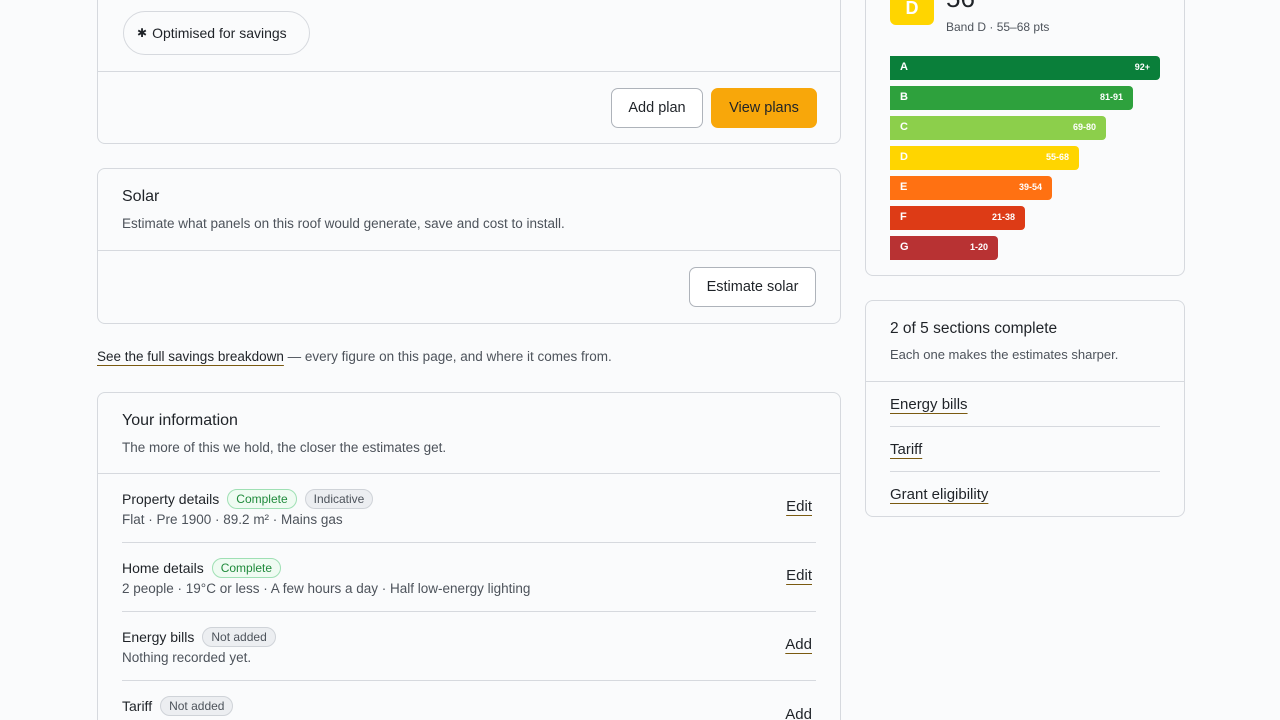  Describe the element at coordinates (232, 519) in the screenshot. I see `row-detail: Flat · Pre 1900 · 89.2 m² · Mains gas` at that location.